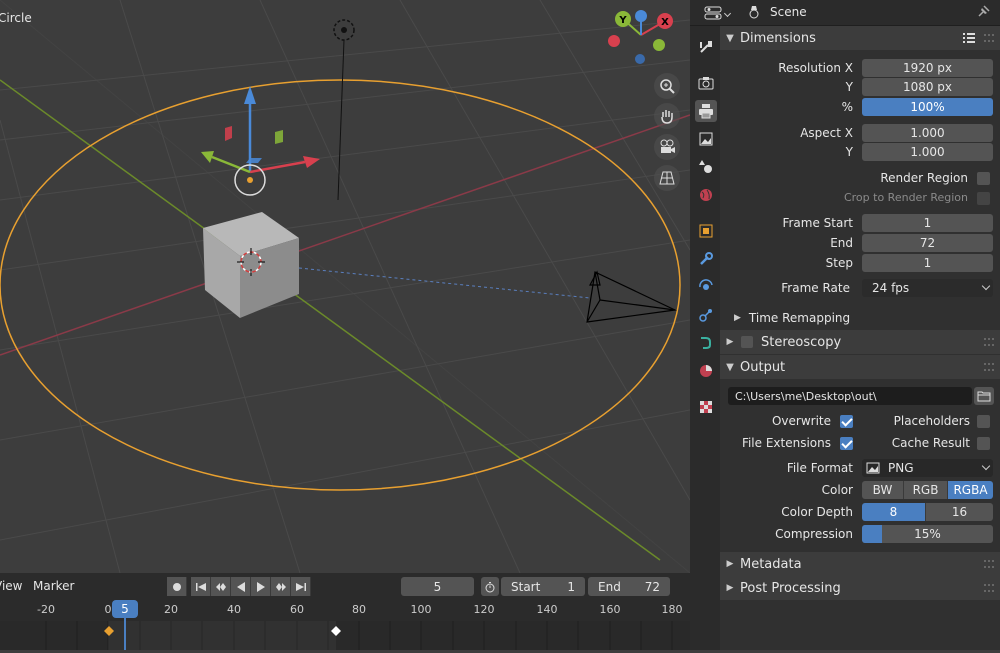 The width and height of the screenshot is (1000, 653). What do you see at coordinates (927, 263) in the screenshot?
I see `frame-step-field: 1` at bounding box center [927, 263].